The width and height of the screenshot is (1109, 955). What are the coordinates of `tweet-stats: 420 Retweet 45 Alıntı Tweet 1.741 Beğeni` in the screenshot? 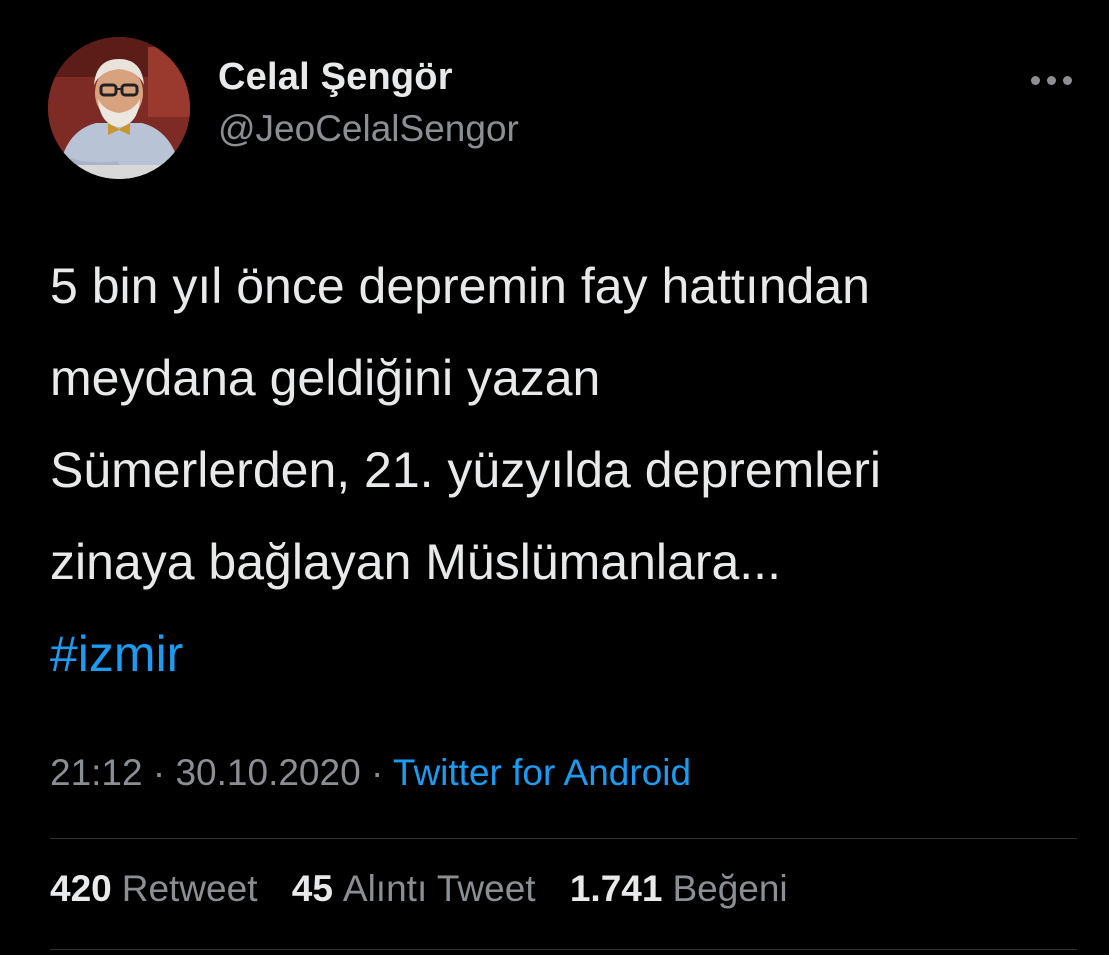 It's located at (431, 889).